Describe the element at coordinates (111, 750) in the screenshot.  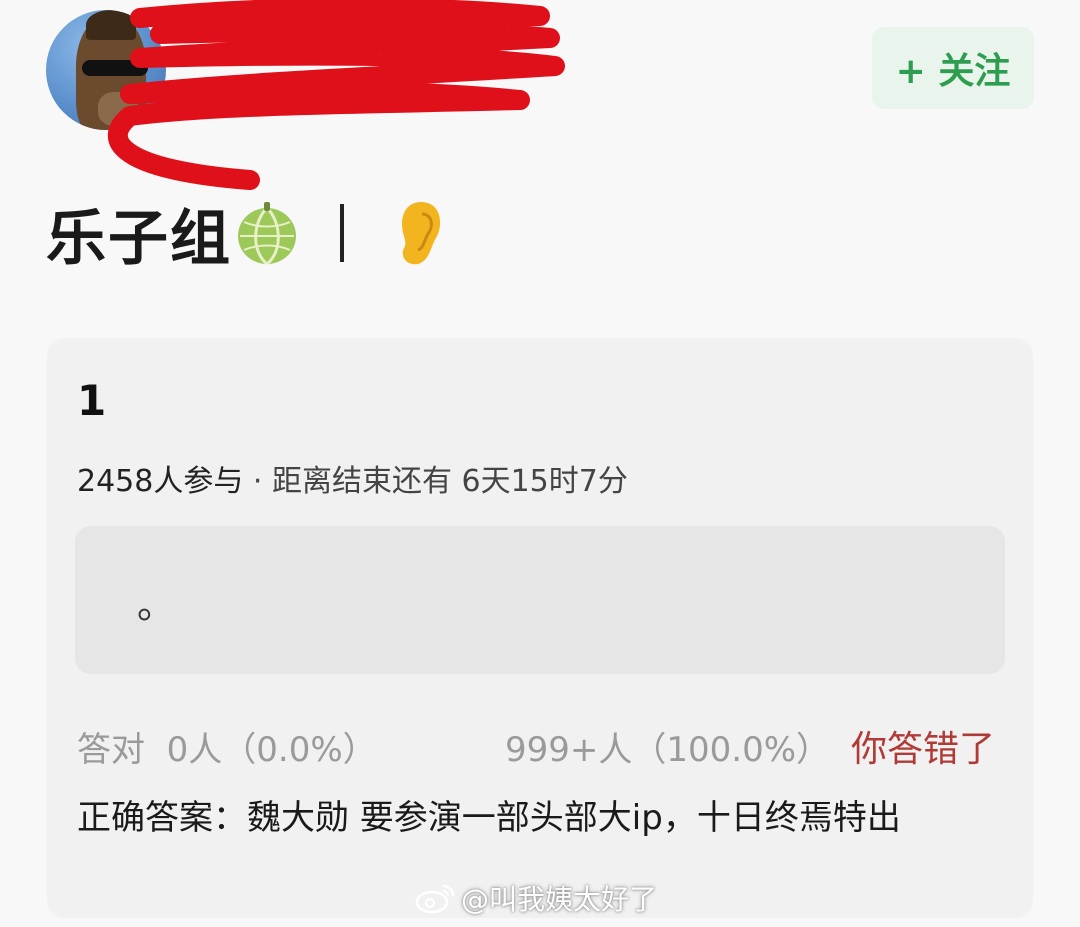
I see `correct-label: 答对` at that location.